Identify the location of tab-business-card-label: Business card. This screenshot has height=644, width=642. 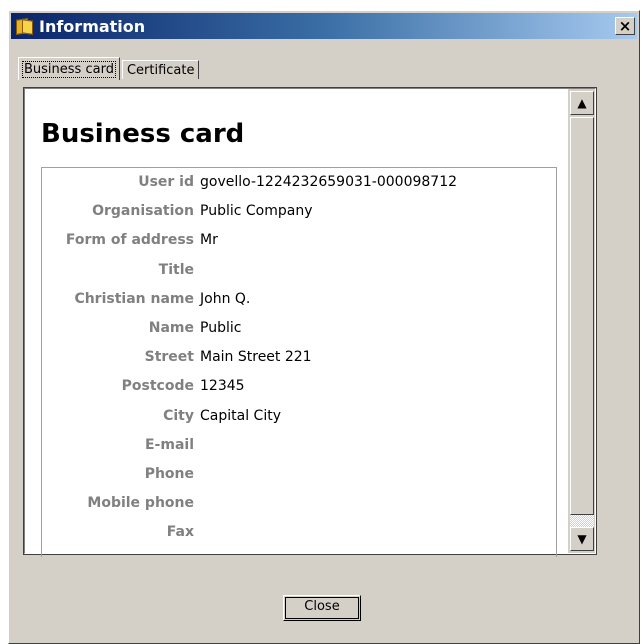
(69, 69).